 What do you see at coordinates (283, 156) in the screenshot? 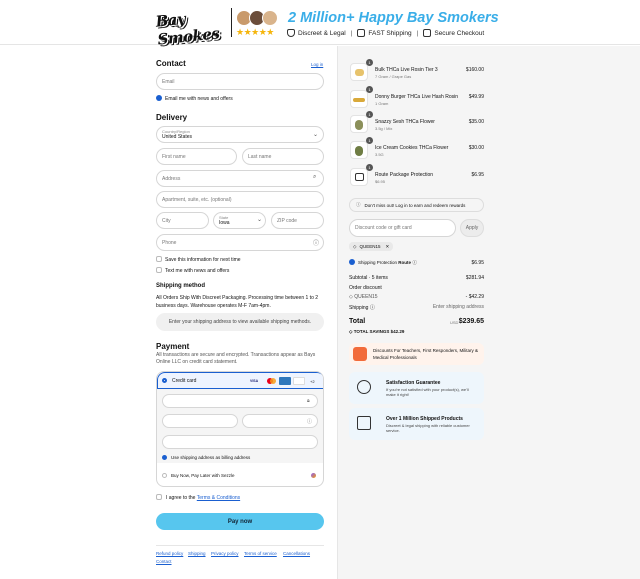
I see `last-name-field: Last name` at bounding box center [283, 156].